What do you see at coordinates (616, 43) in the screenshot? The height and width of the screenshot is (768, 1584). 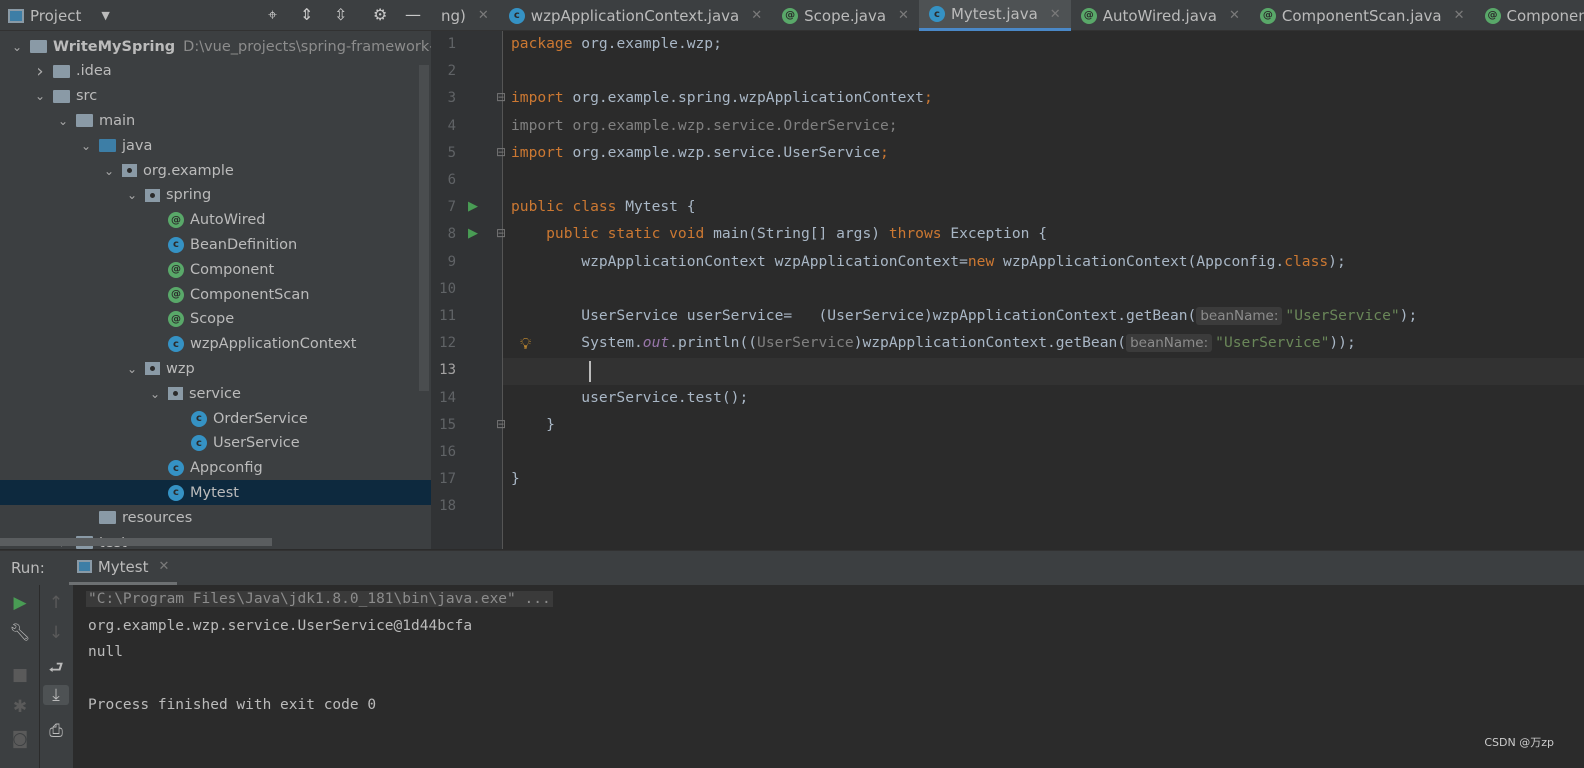 I see `code-line: package org.example.wzp;` at bounding box center [616, 43].